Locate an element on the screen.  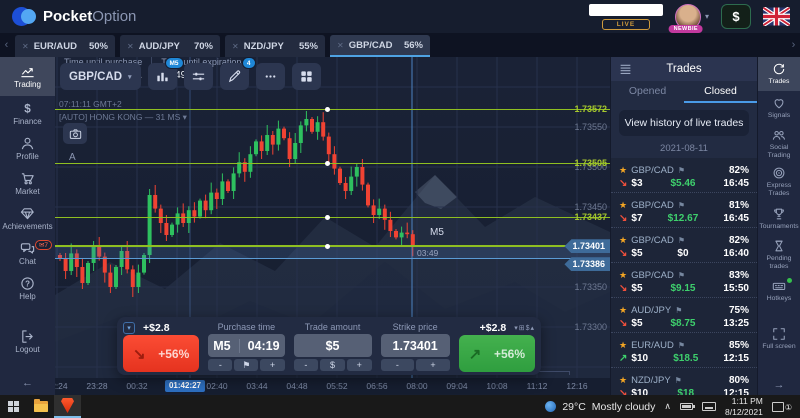
trade-row-aud-jpy: ★ AUD/JPY ⚑ 75% ↘ $5 $8.75 13:25 is located at coordinates (684, 315).